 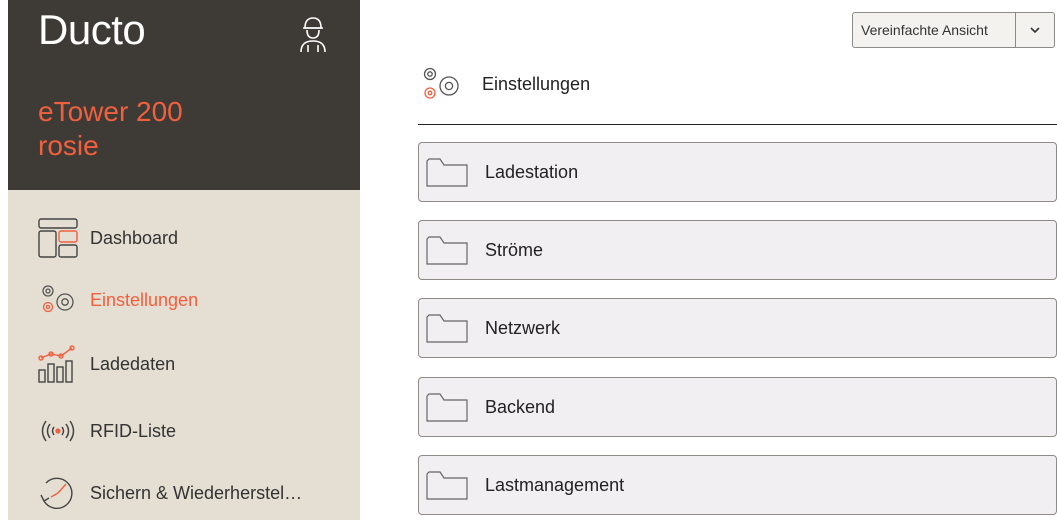 What do you see at coordinates (523, 327) in the screenshot?
I see `folder-label: Netzwerk` at bounding box center [523, 327].